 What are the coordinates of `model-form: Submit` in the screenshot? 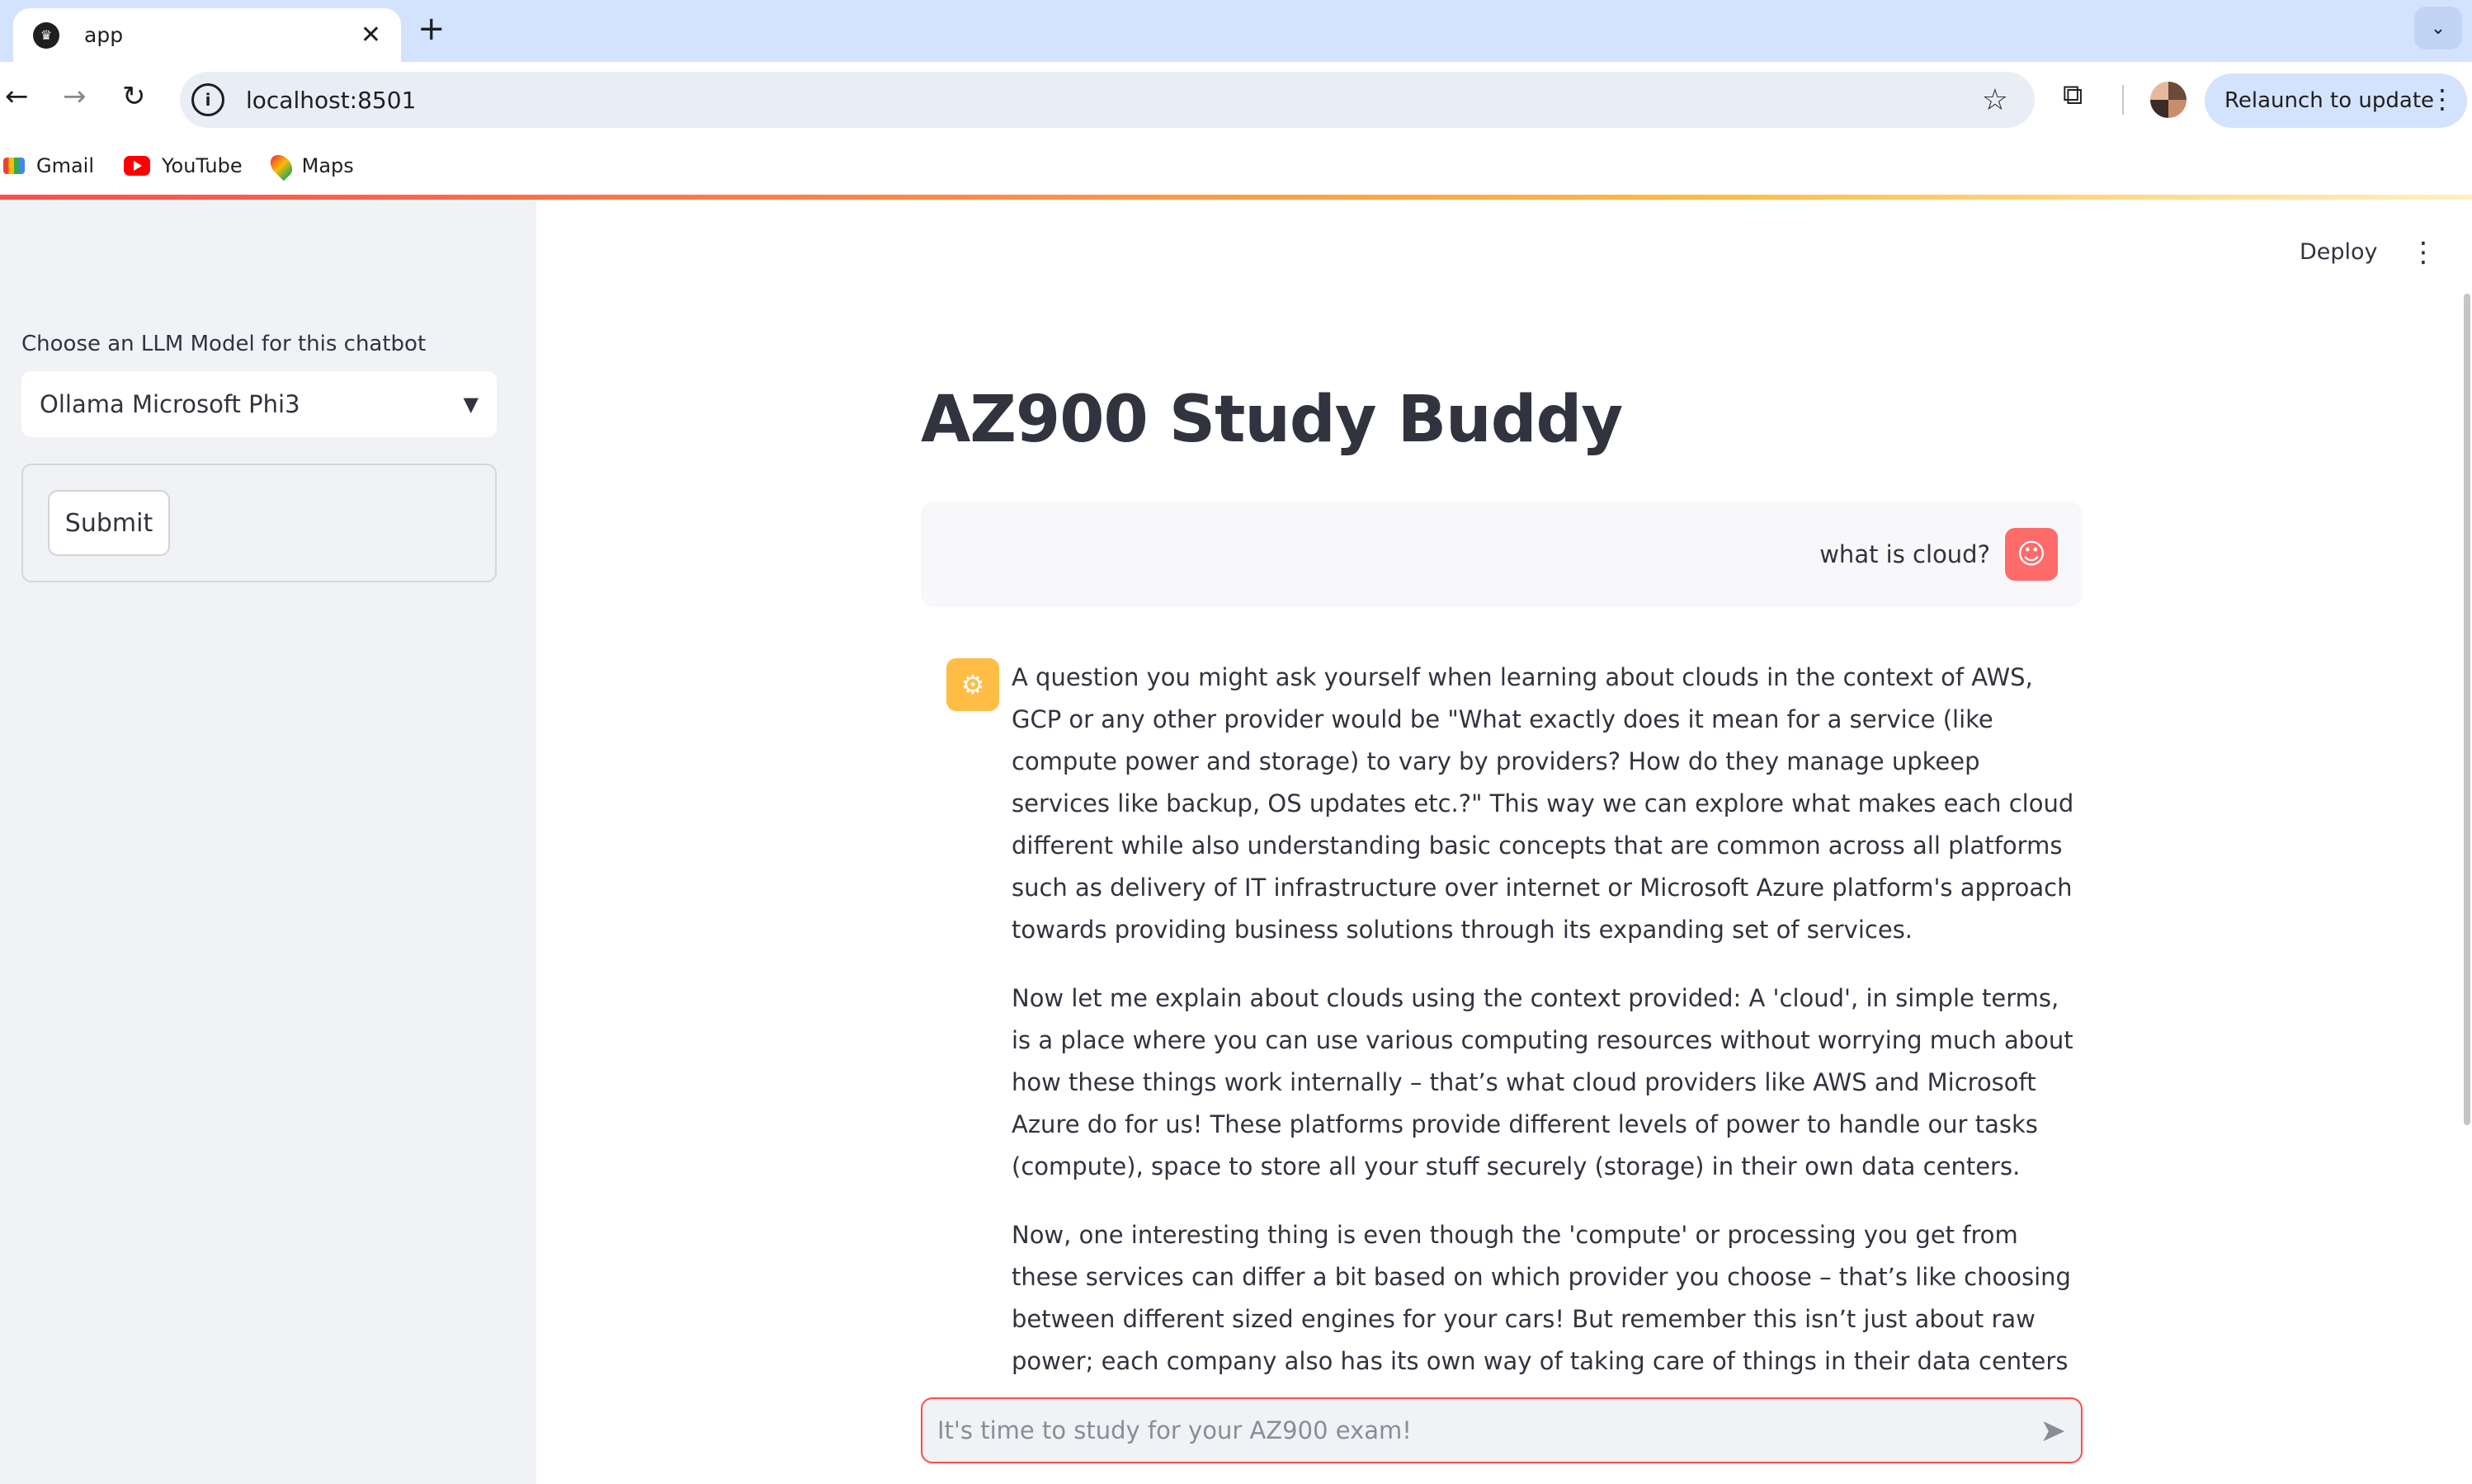 It's located at (259, 523).